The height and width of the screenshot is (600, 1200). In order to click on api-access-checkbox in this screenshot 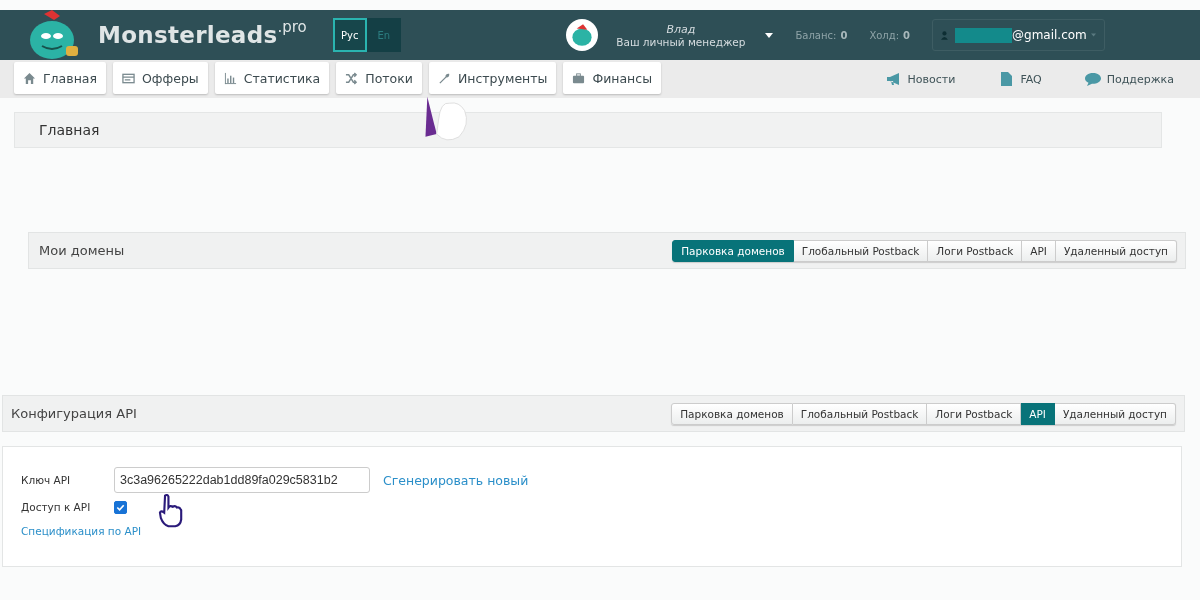, I will do `click(120, 507)`.